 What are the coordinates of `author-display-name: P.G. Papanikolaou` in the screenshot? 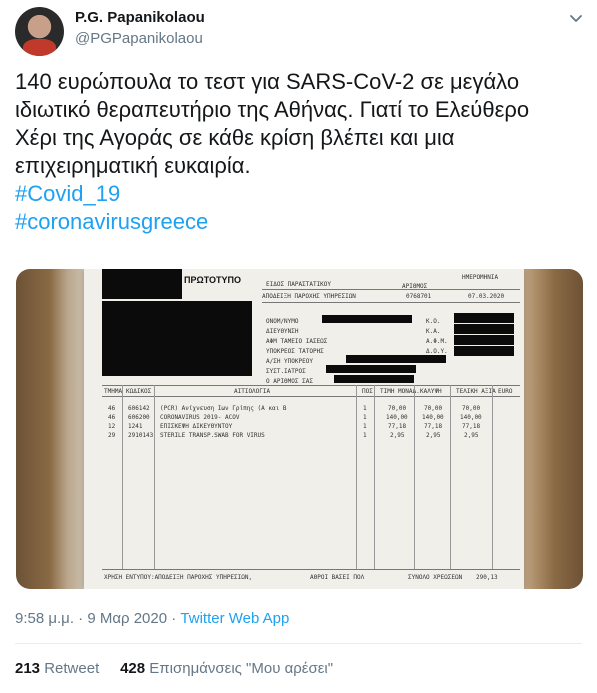 It's located at (140, 17).